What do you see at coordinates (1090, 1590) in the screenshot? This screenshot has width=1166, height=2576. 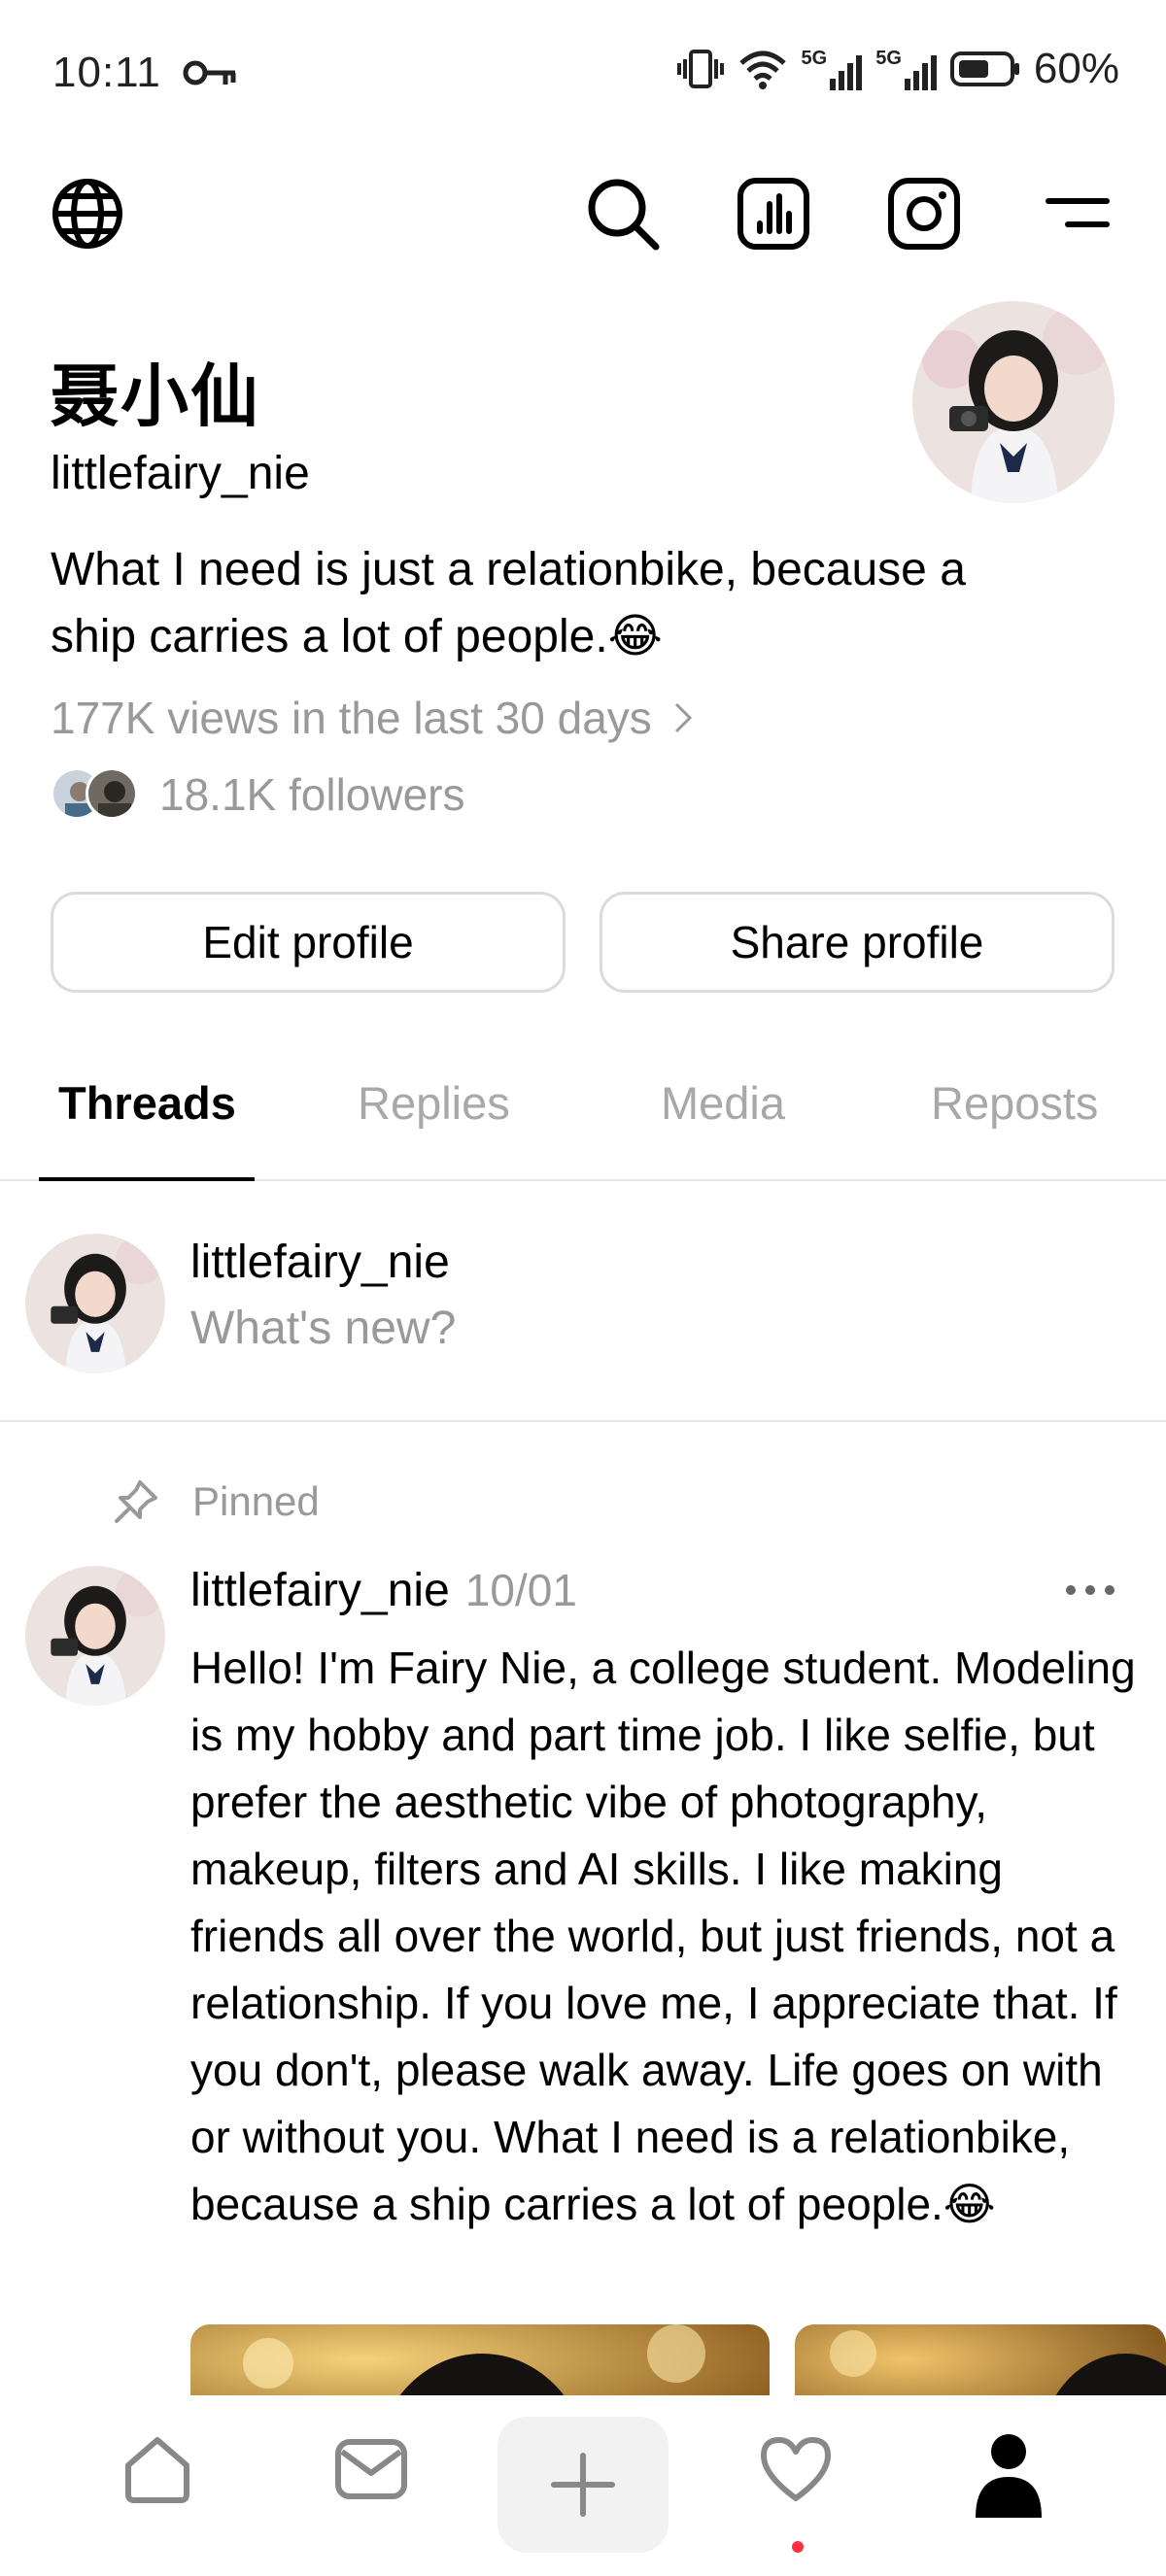 I see `more-options-icon` at bounding box center [1090, 1590].